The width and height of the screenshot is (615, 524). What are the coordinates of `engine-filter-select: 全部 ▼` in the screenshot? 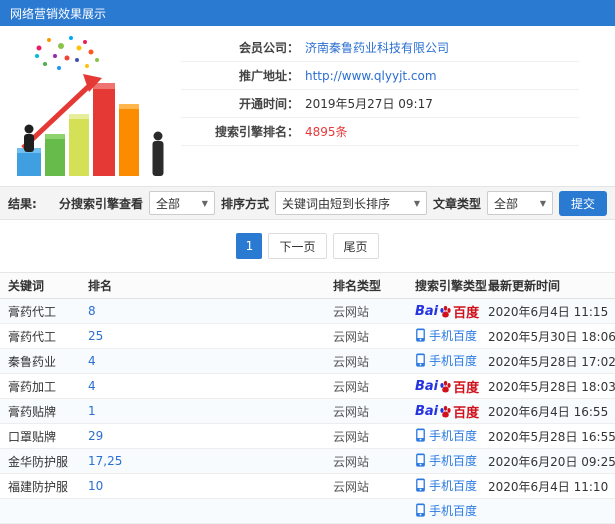 It's located at (181, 203).